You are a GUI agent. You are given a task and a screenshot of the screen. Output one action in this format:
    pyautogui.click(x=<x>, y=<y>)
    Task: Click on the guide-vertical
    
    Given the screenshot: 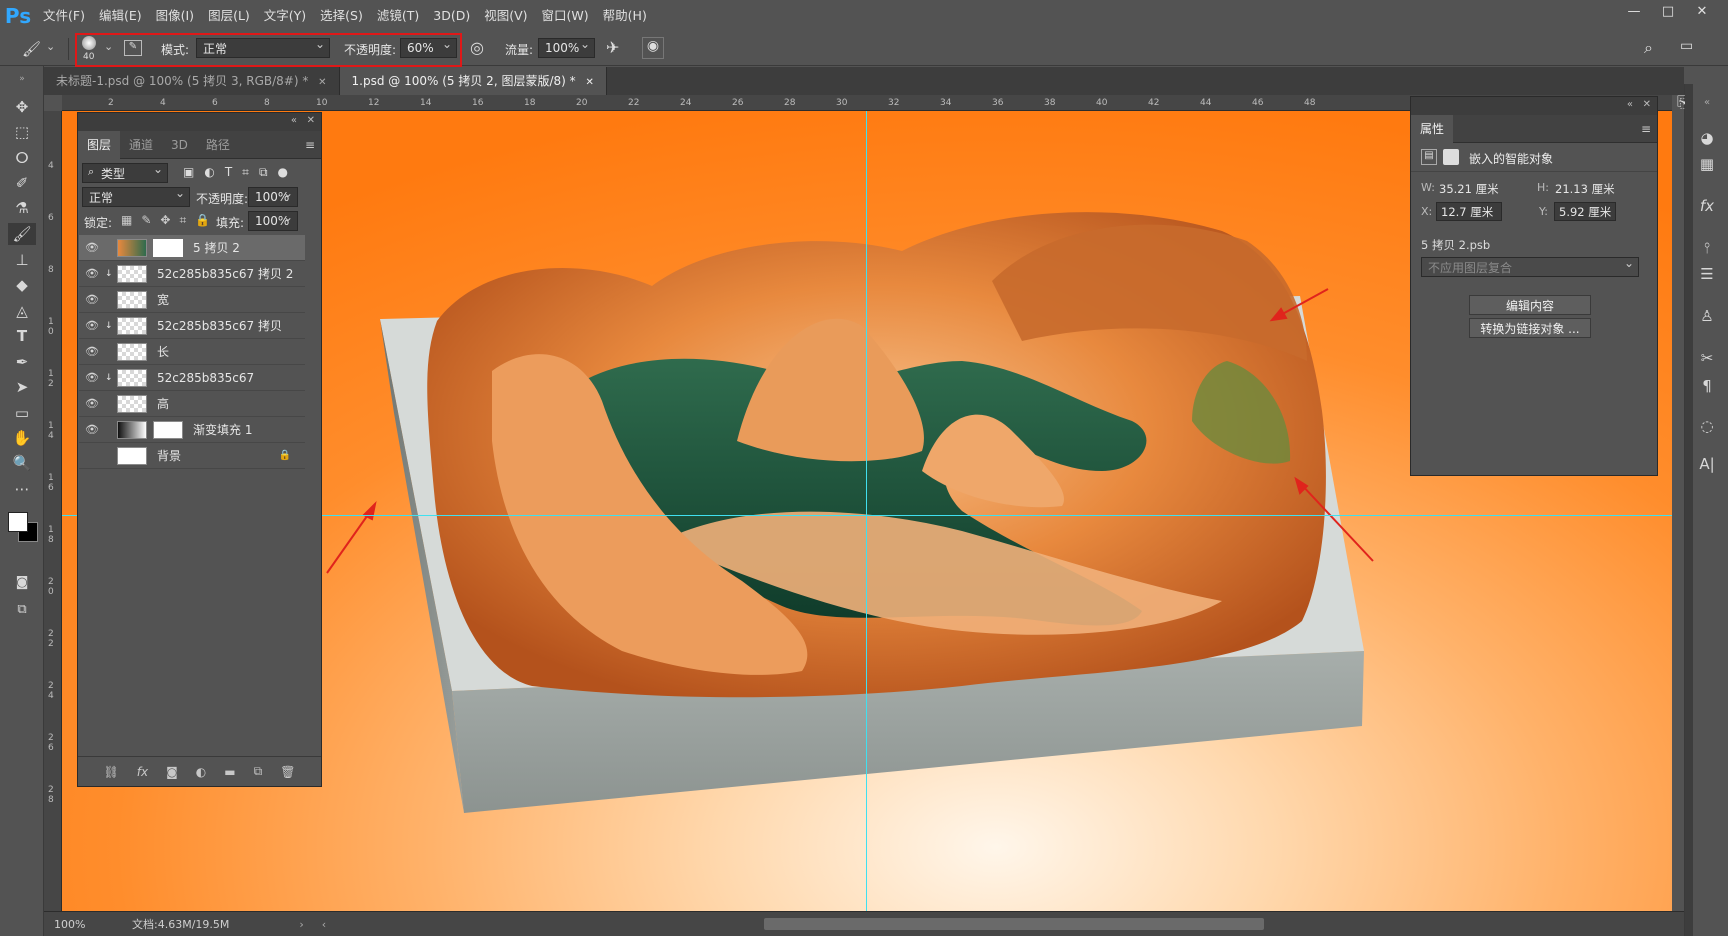 What is the action you would take?
    pyautogui.click(x=866, y=511)
    